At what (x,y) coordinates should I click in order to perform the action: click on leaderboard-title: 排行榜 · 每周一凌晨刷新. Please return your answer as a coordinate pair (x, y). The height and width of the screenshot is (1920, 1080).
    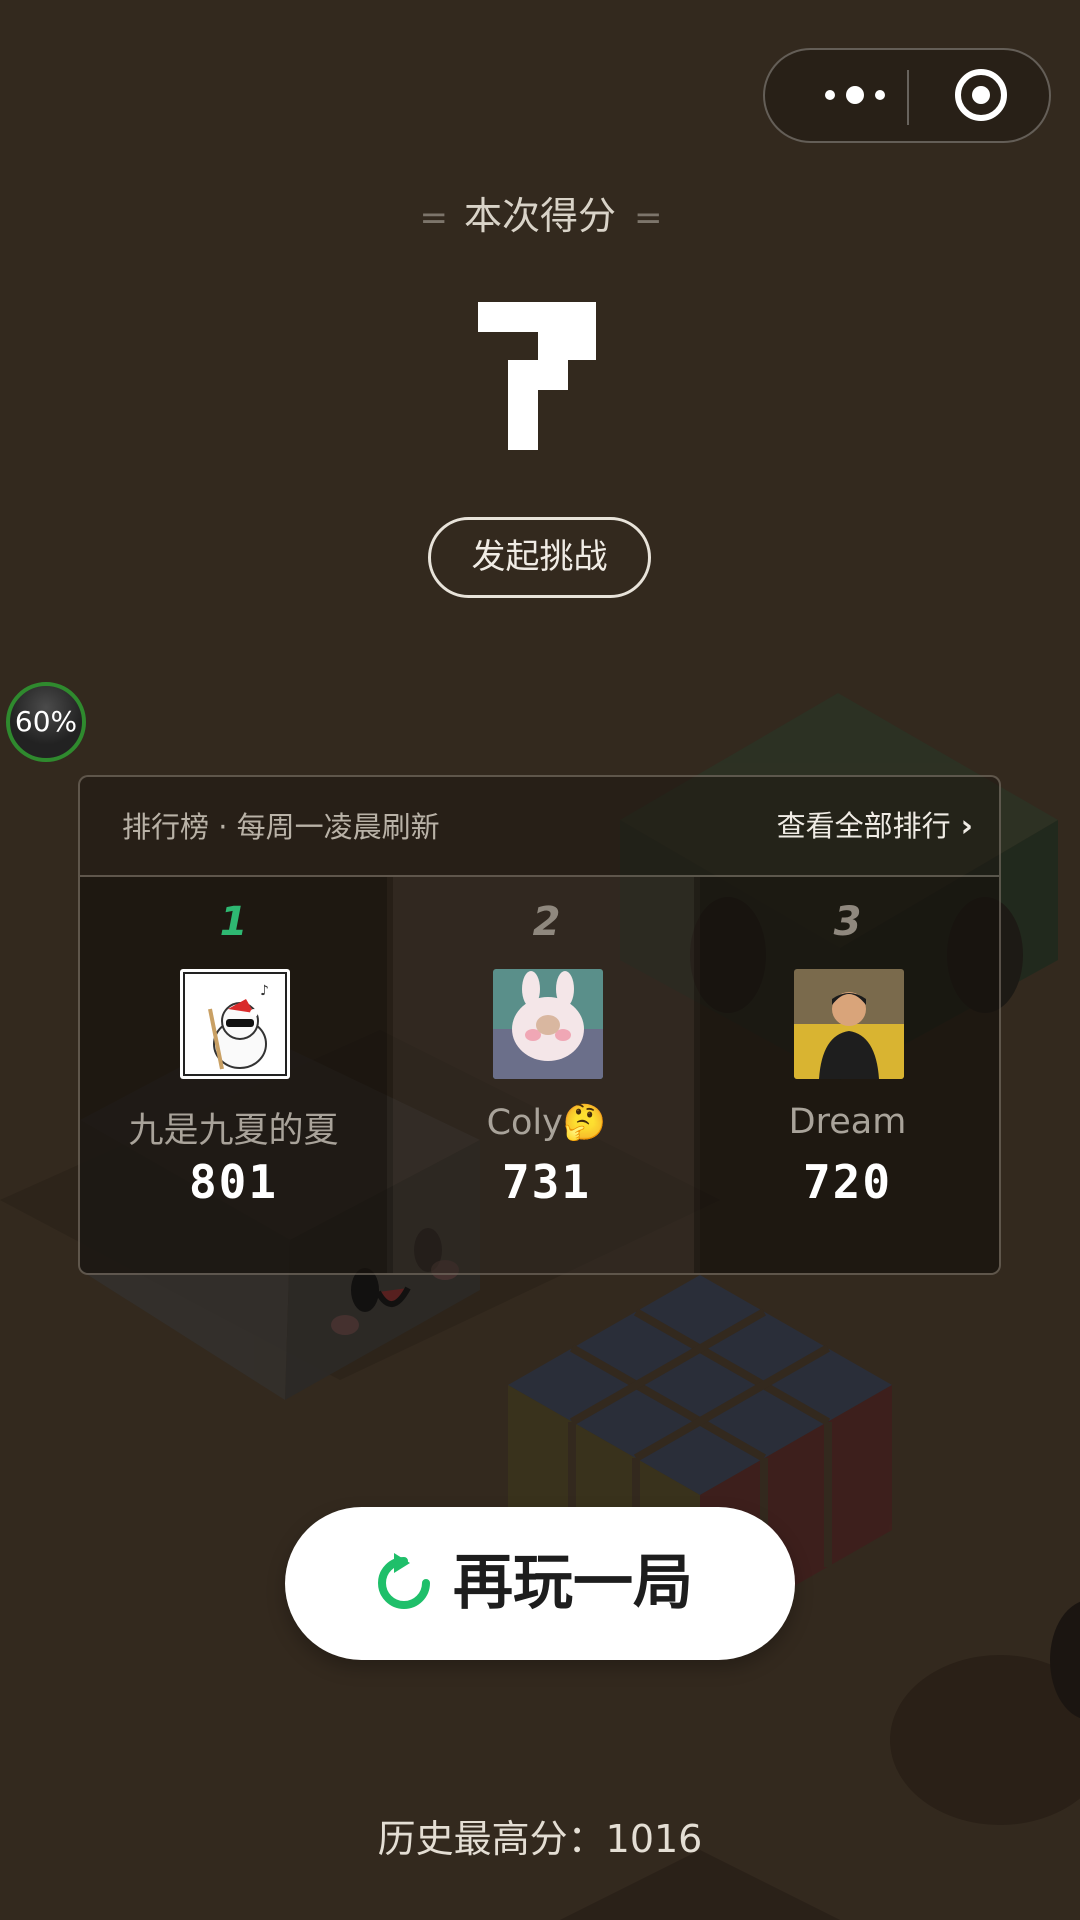
    Looking at the image, I should click on (281, 827).